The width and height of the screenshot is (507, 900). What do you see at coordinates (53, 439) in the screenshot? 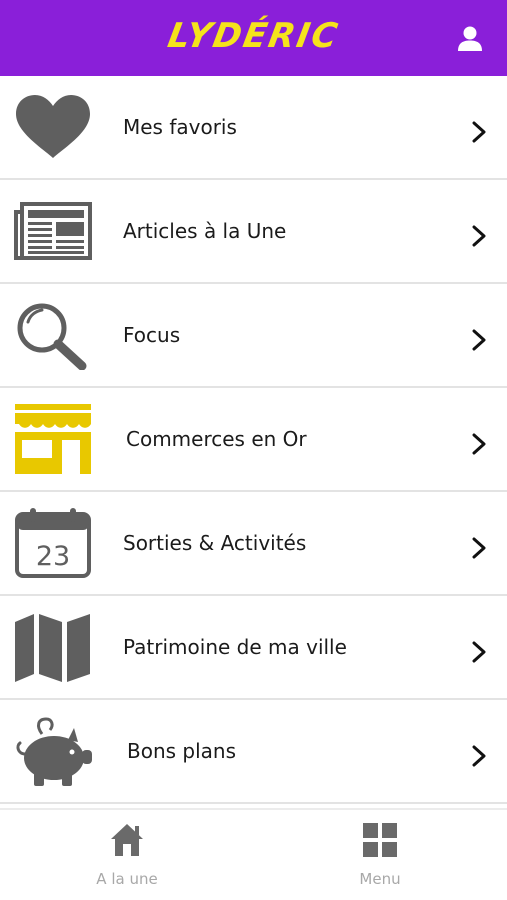
I see `shop-icon` at bounding box center [53, 439].